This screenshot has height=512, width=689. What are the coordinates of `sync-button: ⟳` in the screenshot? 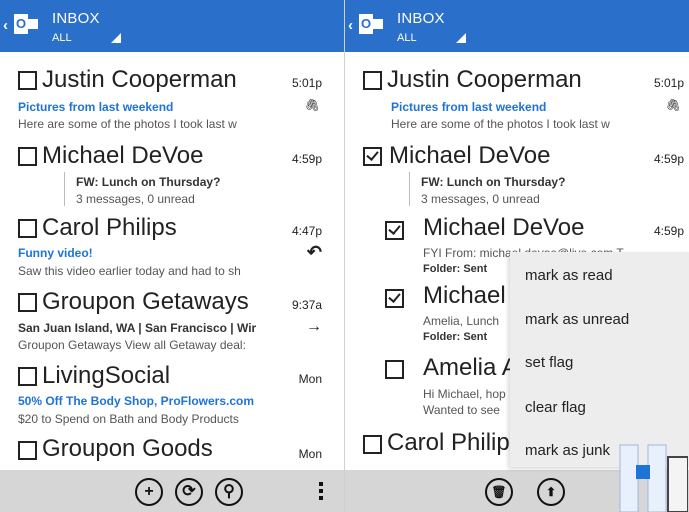 It's located at (189, 492).